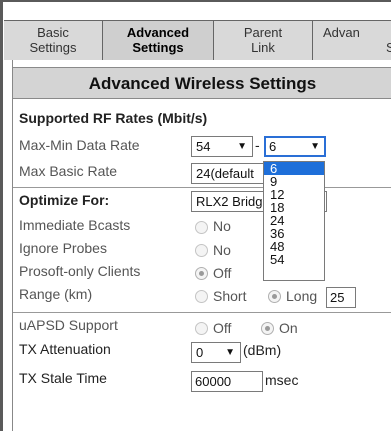 The image size is (391, 431). Describe the element at coordinates (202, 83) in the screenshot. I see `page-title: Advanced Wireless Settings` at that location.